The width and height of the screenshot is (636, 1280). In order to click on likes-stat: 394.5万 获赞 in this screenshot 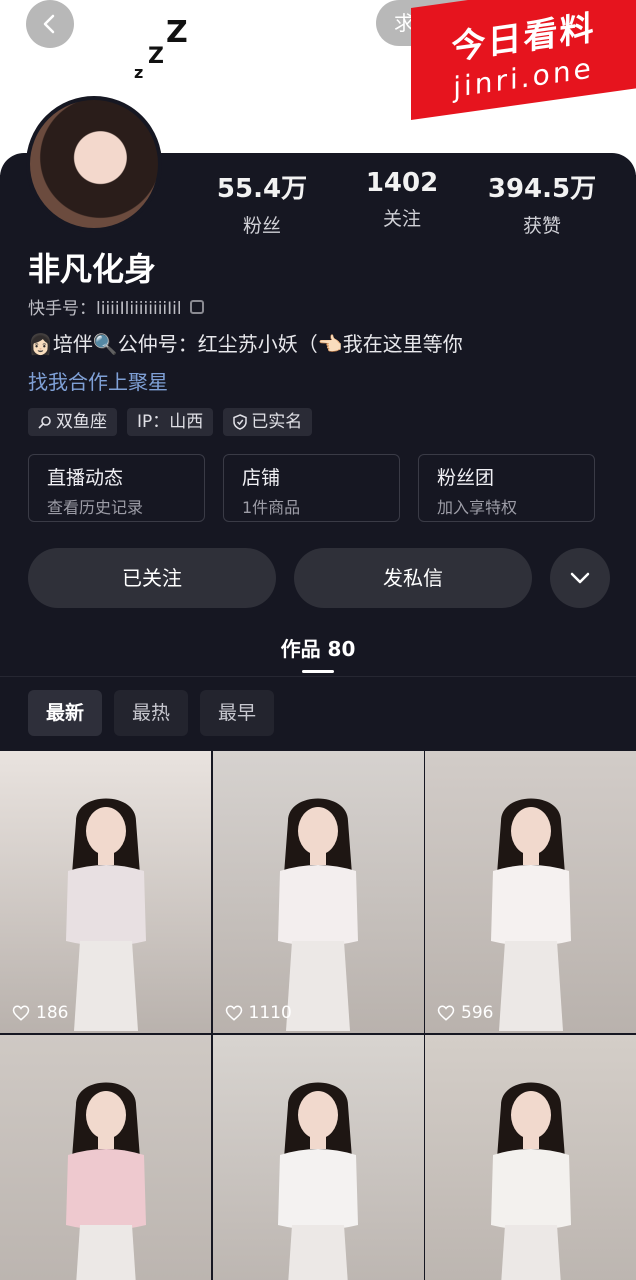, I will do `click(542, 203)`.